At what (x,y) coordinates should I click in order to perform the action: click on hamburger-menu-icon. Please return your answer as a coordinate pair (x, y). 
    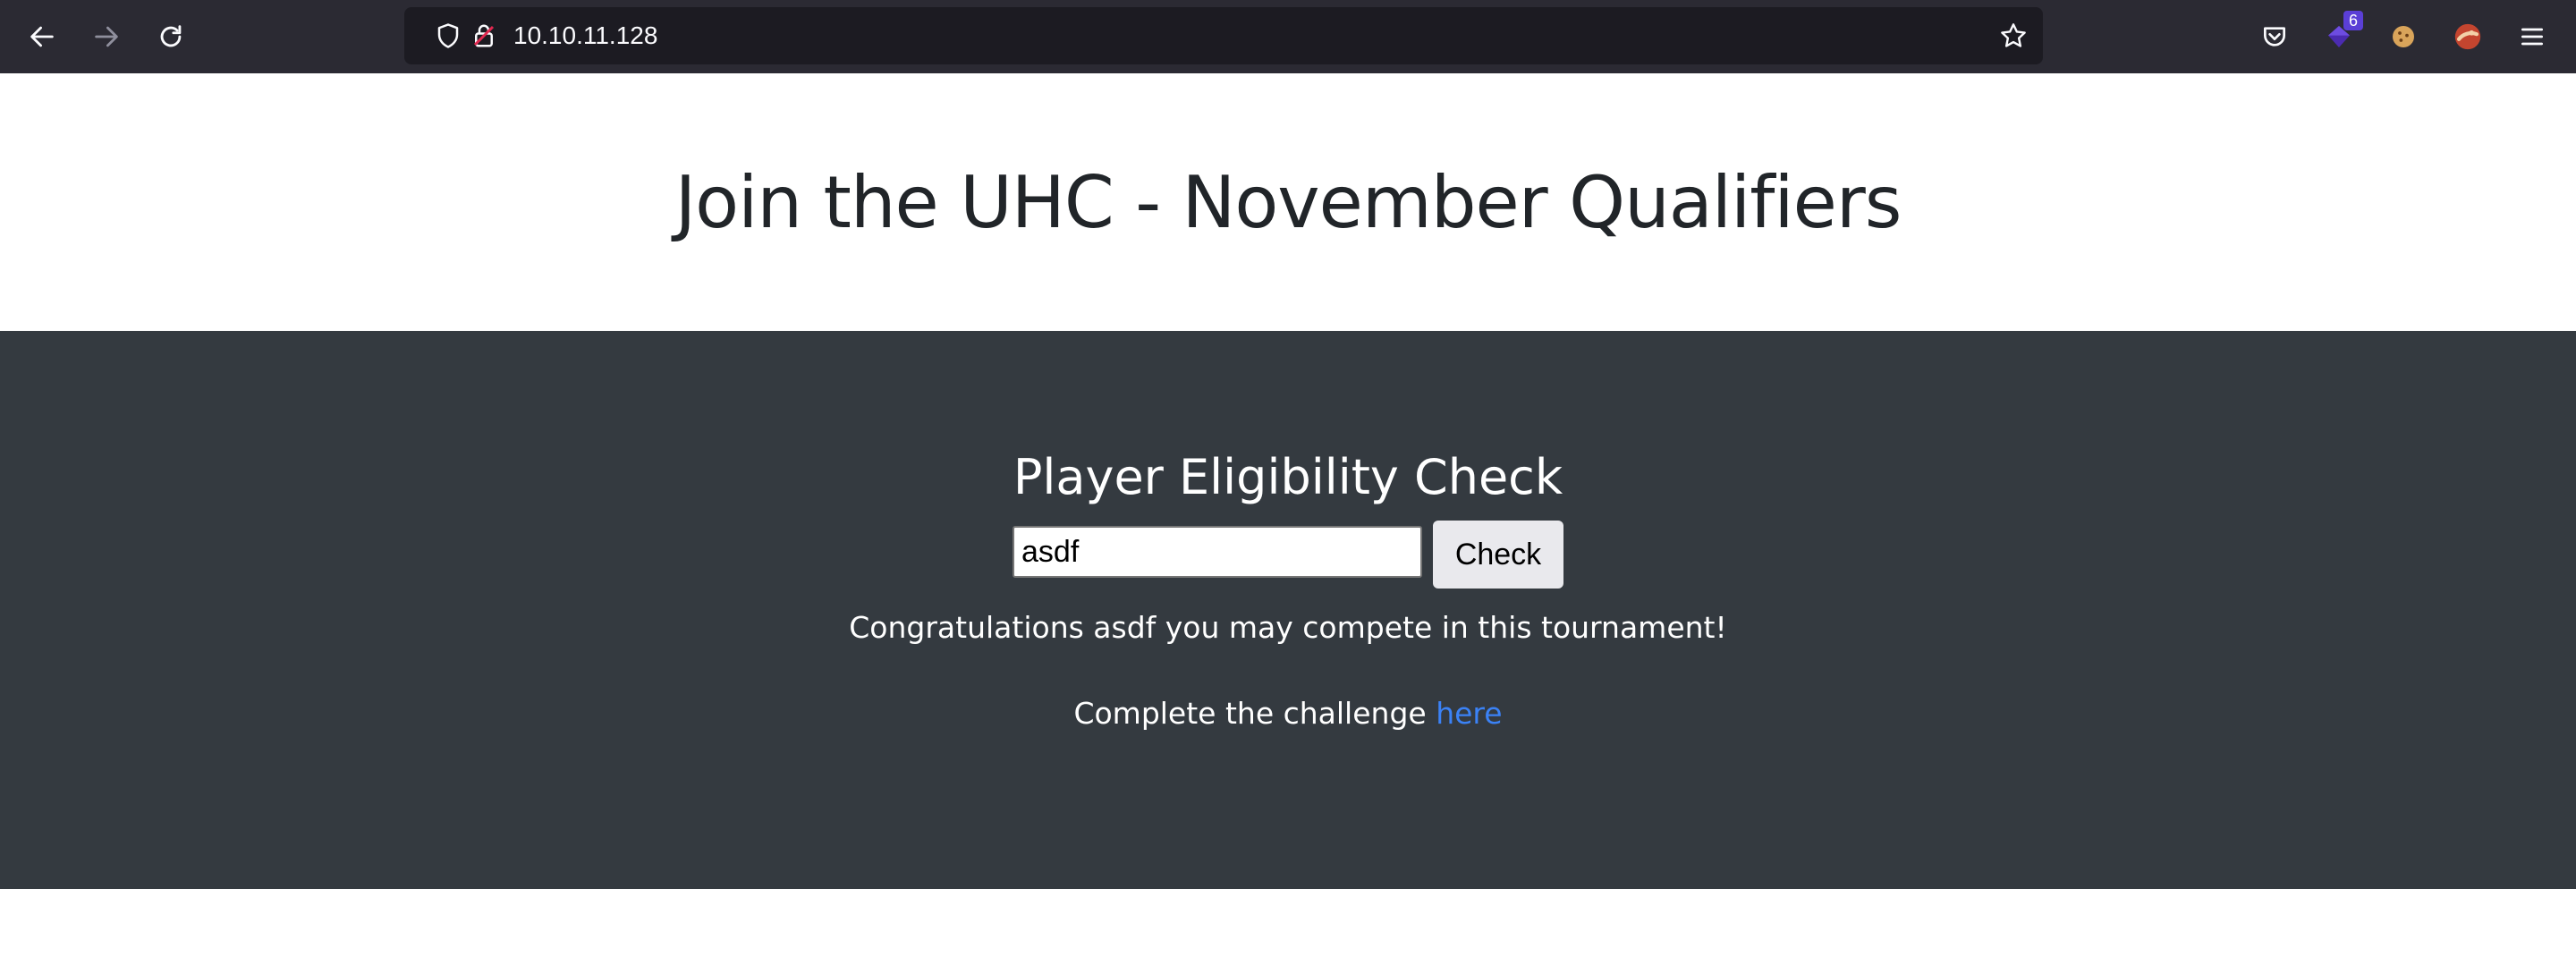
    Looking at the image, I should click on (2532, 36).